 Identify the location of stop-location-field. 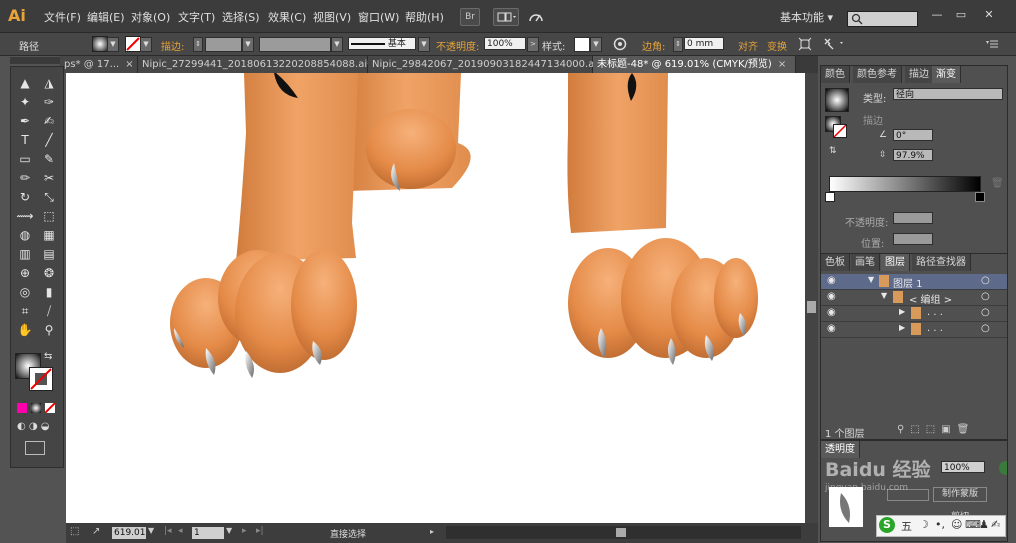
(913, 239).